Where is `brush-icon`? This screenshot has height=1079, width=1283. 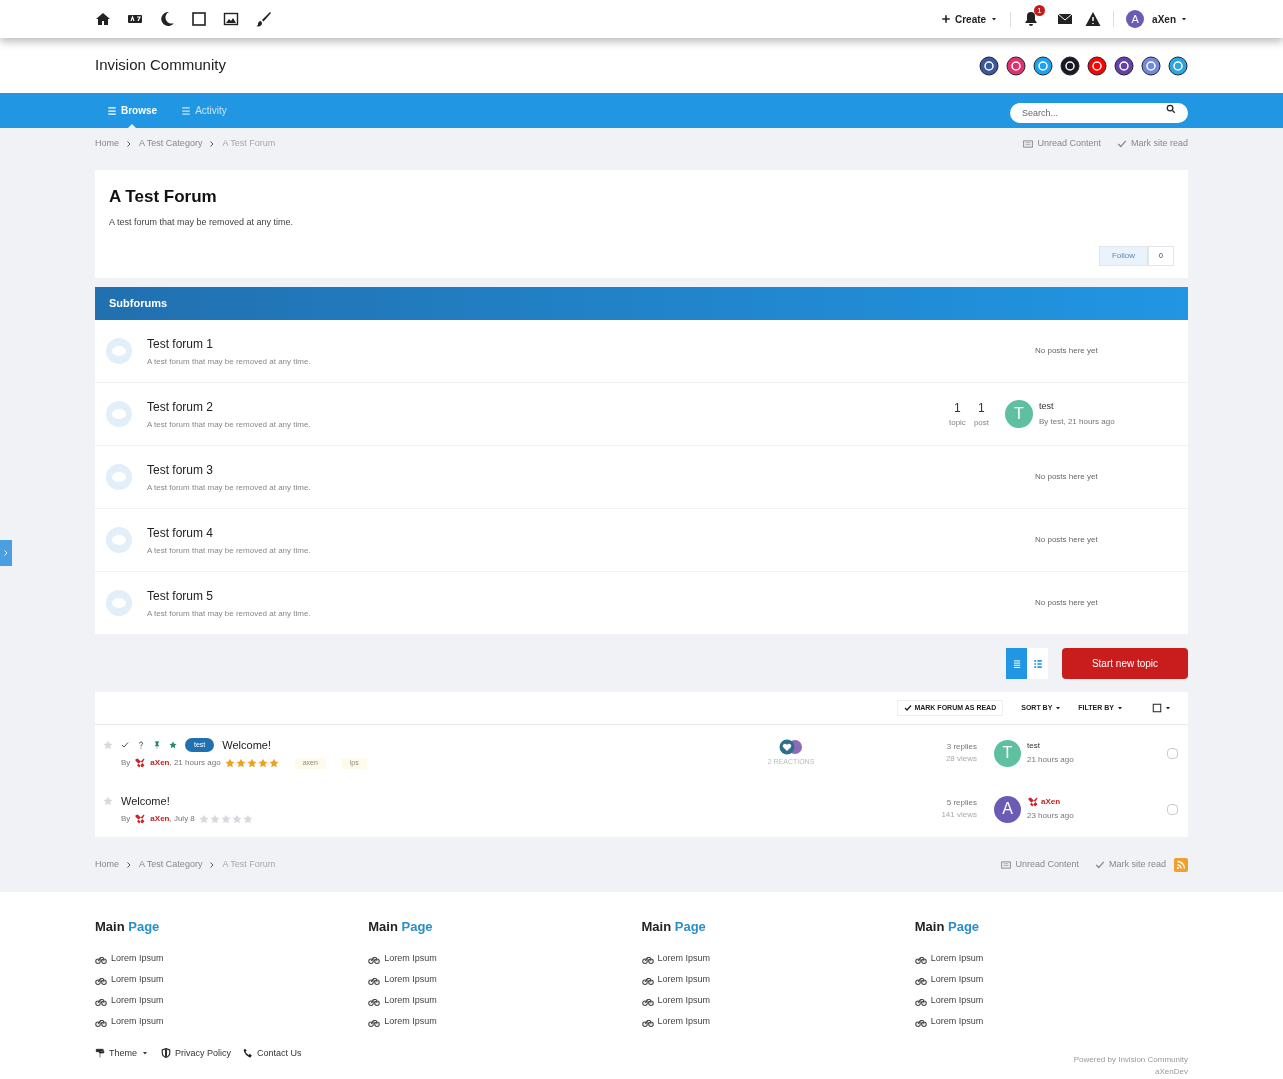
brush-icon is located at coordinates (263, 19).